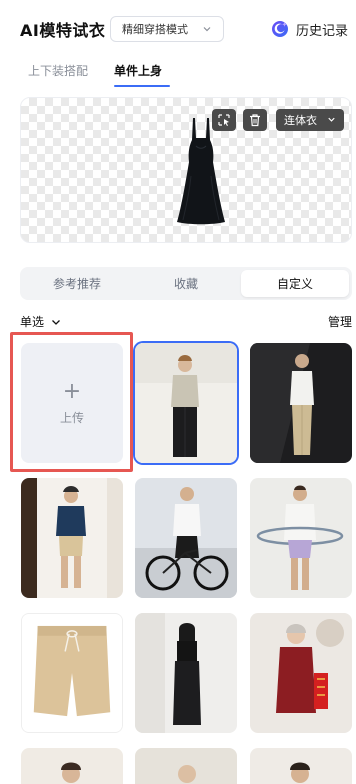 The width and height of the screenshot is (356, 784). What do you see at coordinates (201, 171) in the screenshot?
I see `garment-image` at bounding box center [201, 171].